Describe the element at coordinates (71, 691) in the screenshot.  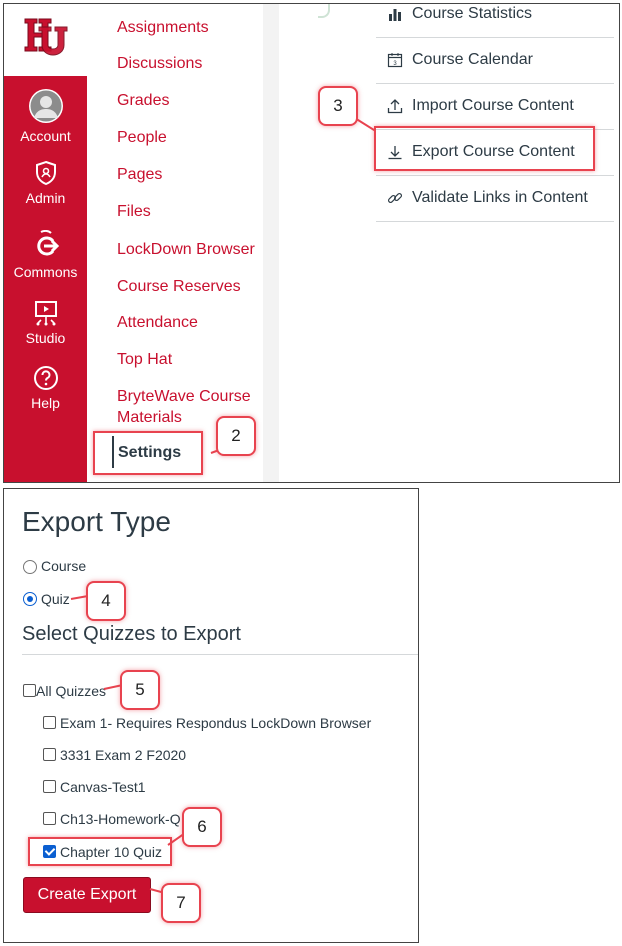
I see `all-quizzes-label: All Quizzes` at that location.